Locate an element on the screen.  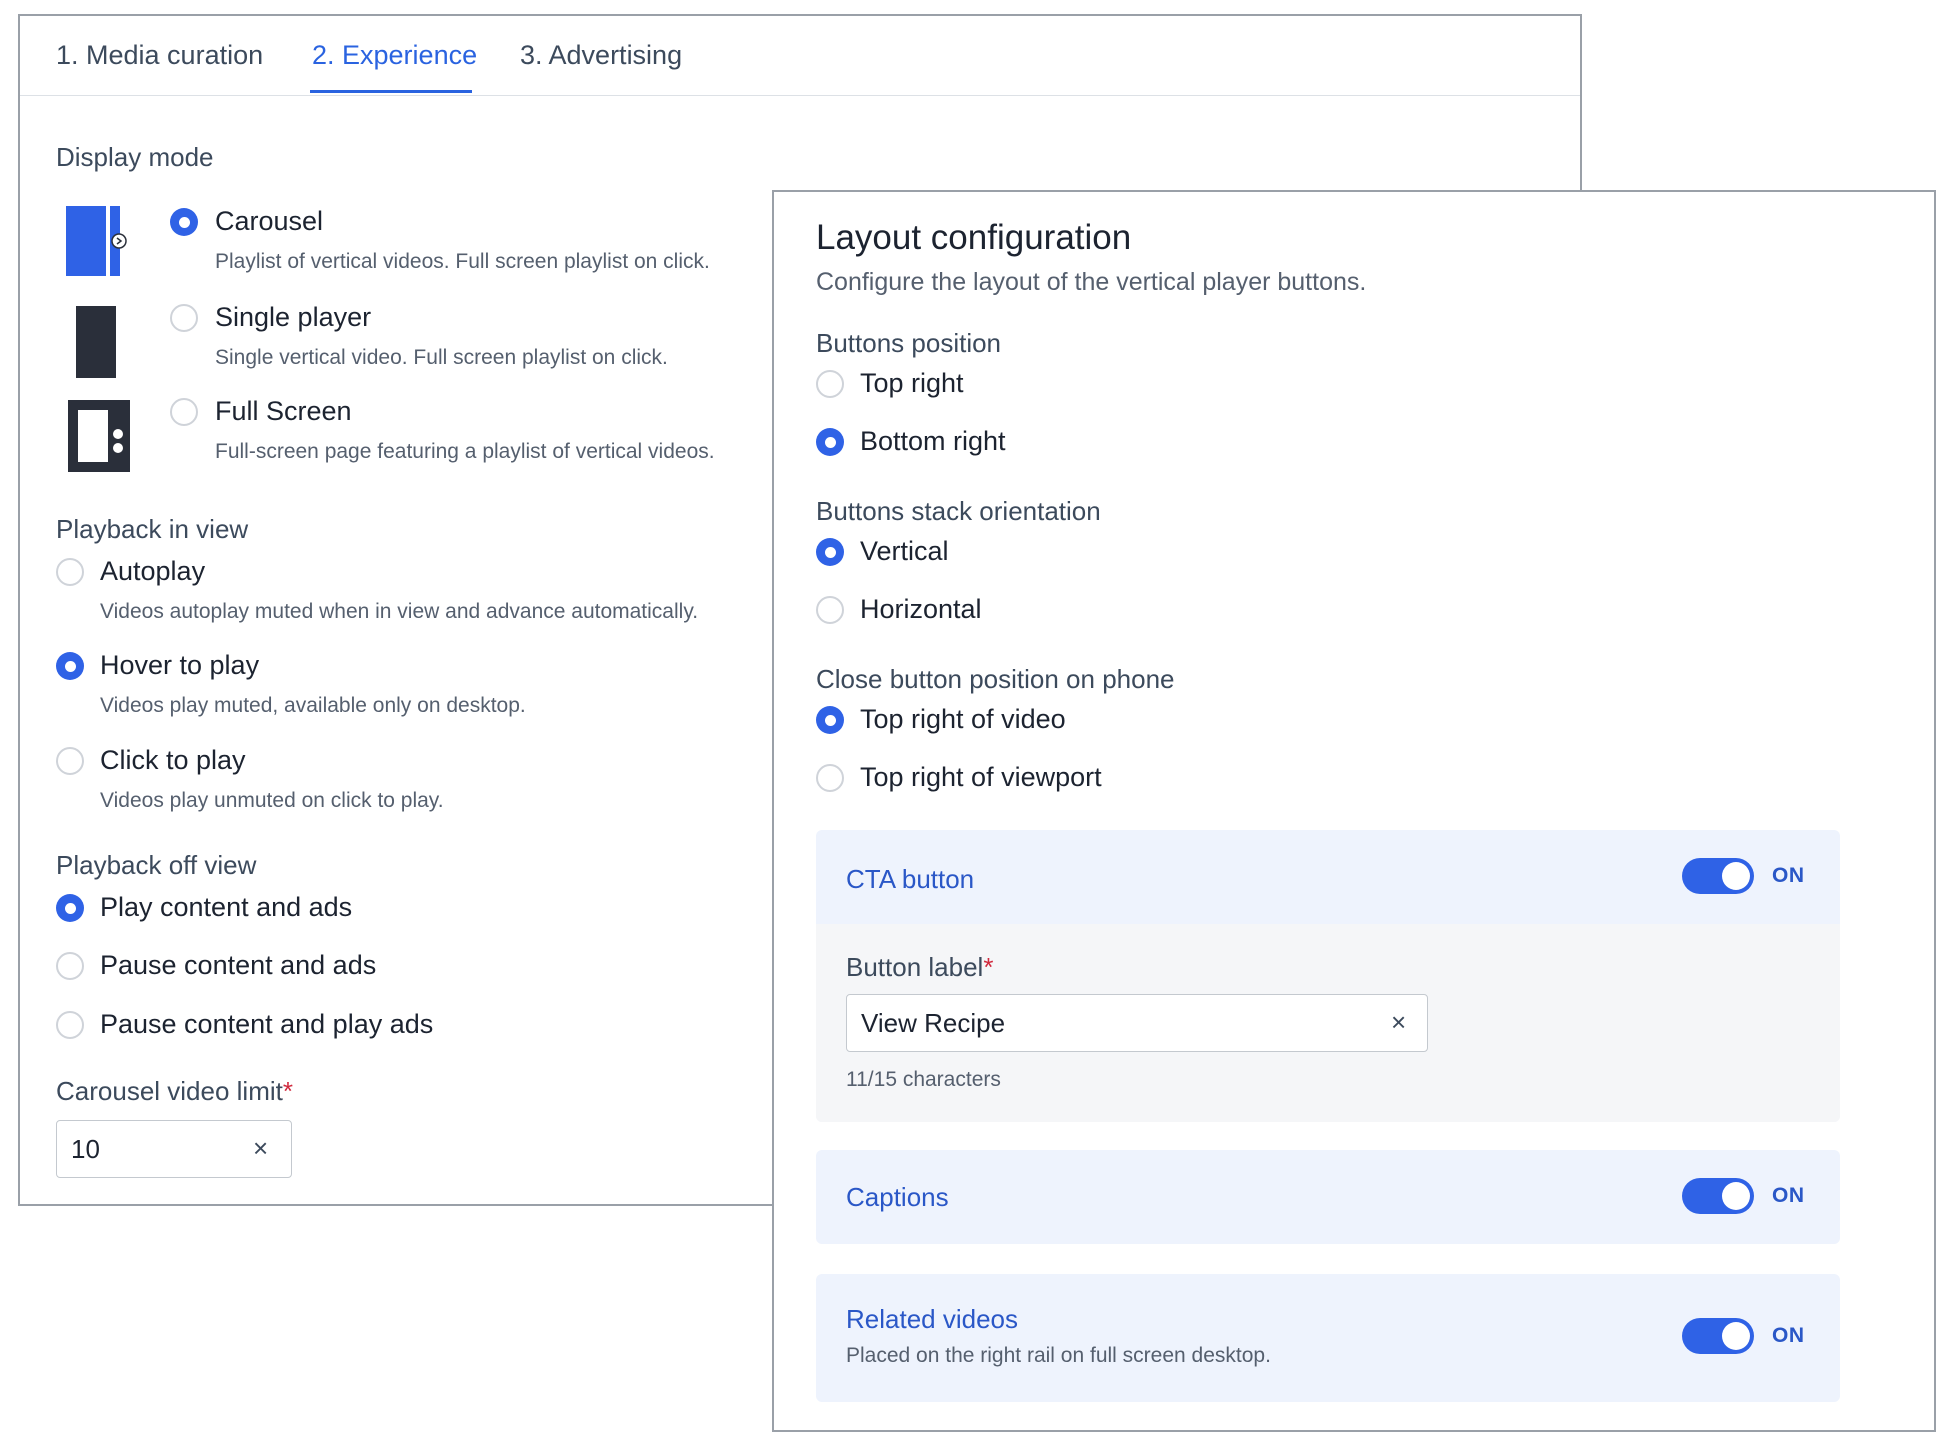
carousel-mode-icon is located at coordinates (96, 241).